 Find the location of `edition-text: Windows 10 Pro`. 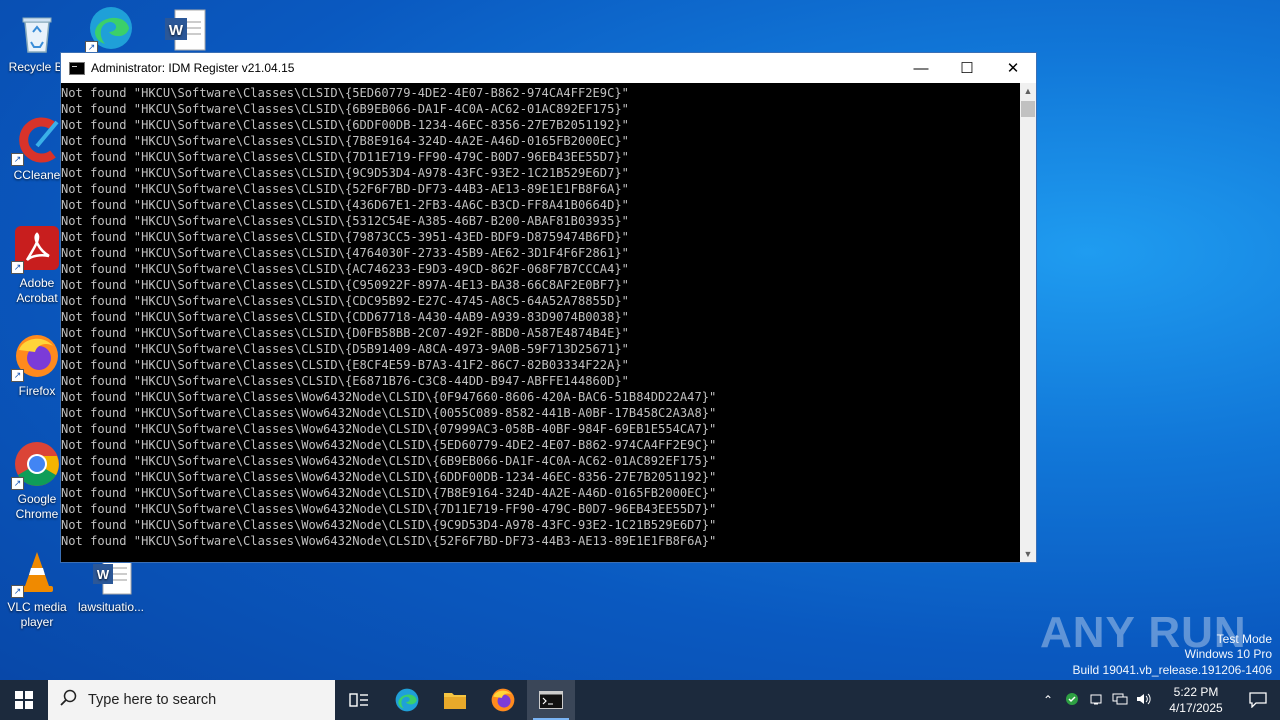

edition-text: Windows 10 Pro is located at coordinates (1228, 654).